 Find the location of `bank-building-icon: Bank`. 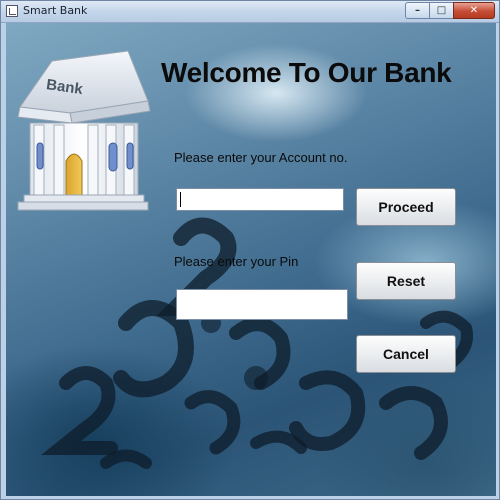

bank-building-icon: Bank is located at coordinates (84, 130).